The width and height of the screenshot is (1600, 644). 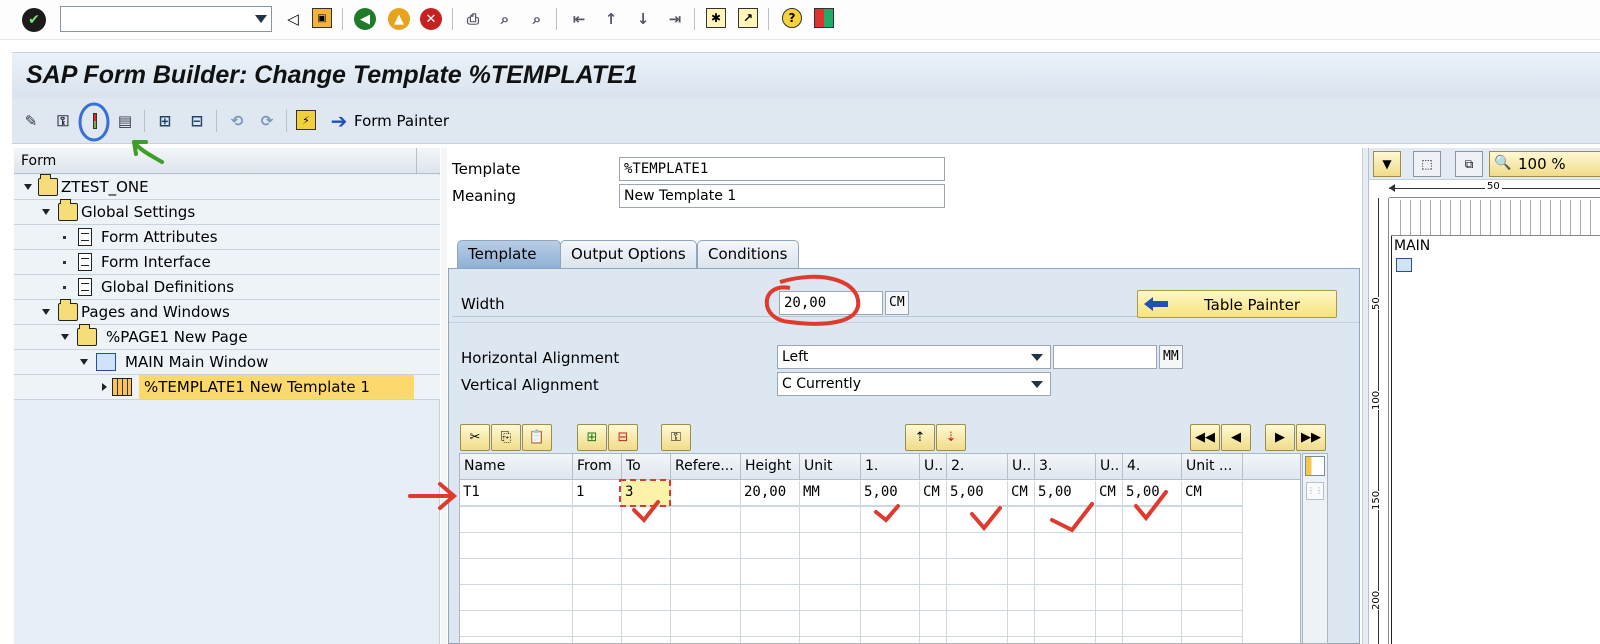 I want to click on paste-icon: 📋, so click(x=537, y=437).